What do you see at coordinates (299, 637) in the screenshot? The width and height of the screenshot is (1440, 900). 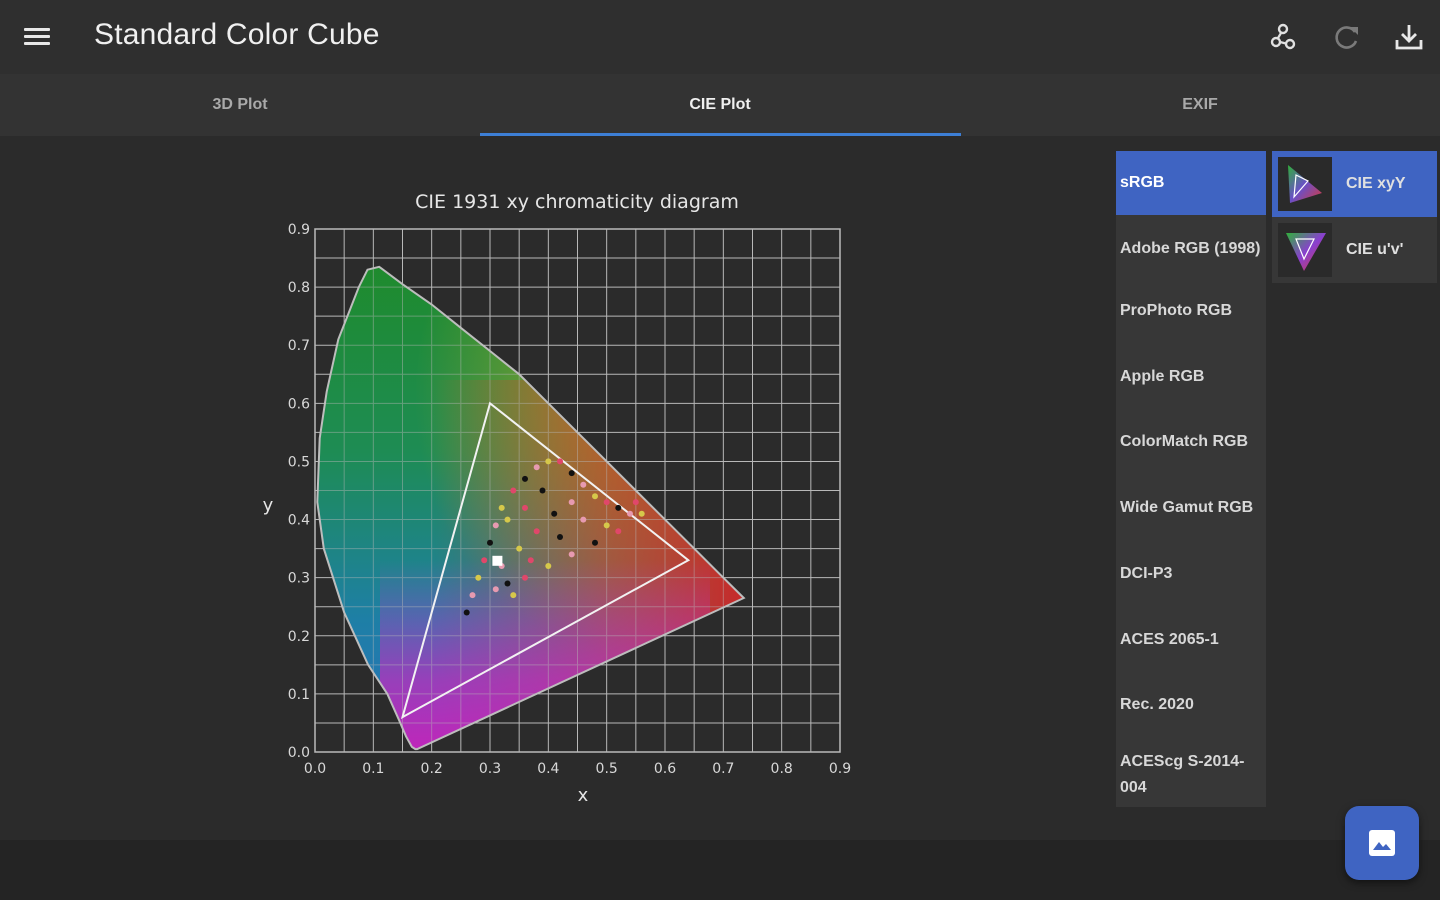 I see `y-tick-label: 0.2` at bounding box center [299, 637].